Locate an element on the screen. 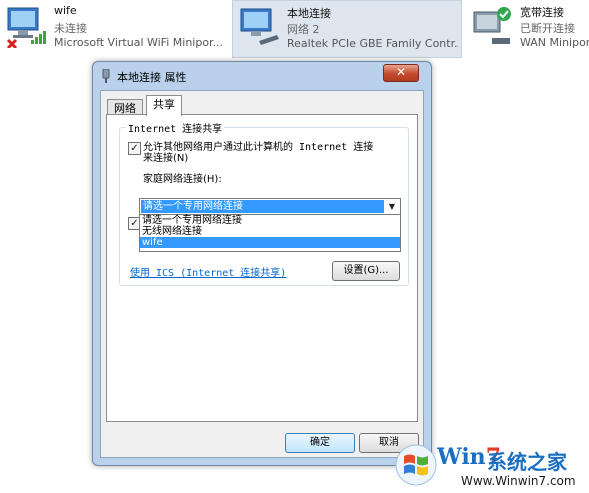  home-network-label: 家庭网络连接(H): is located at coordinates (182, 179).